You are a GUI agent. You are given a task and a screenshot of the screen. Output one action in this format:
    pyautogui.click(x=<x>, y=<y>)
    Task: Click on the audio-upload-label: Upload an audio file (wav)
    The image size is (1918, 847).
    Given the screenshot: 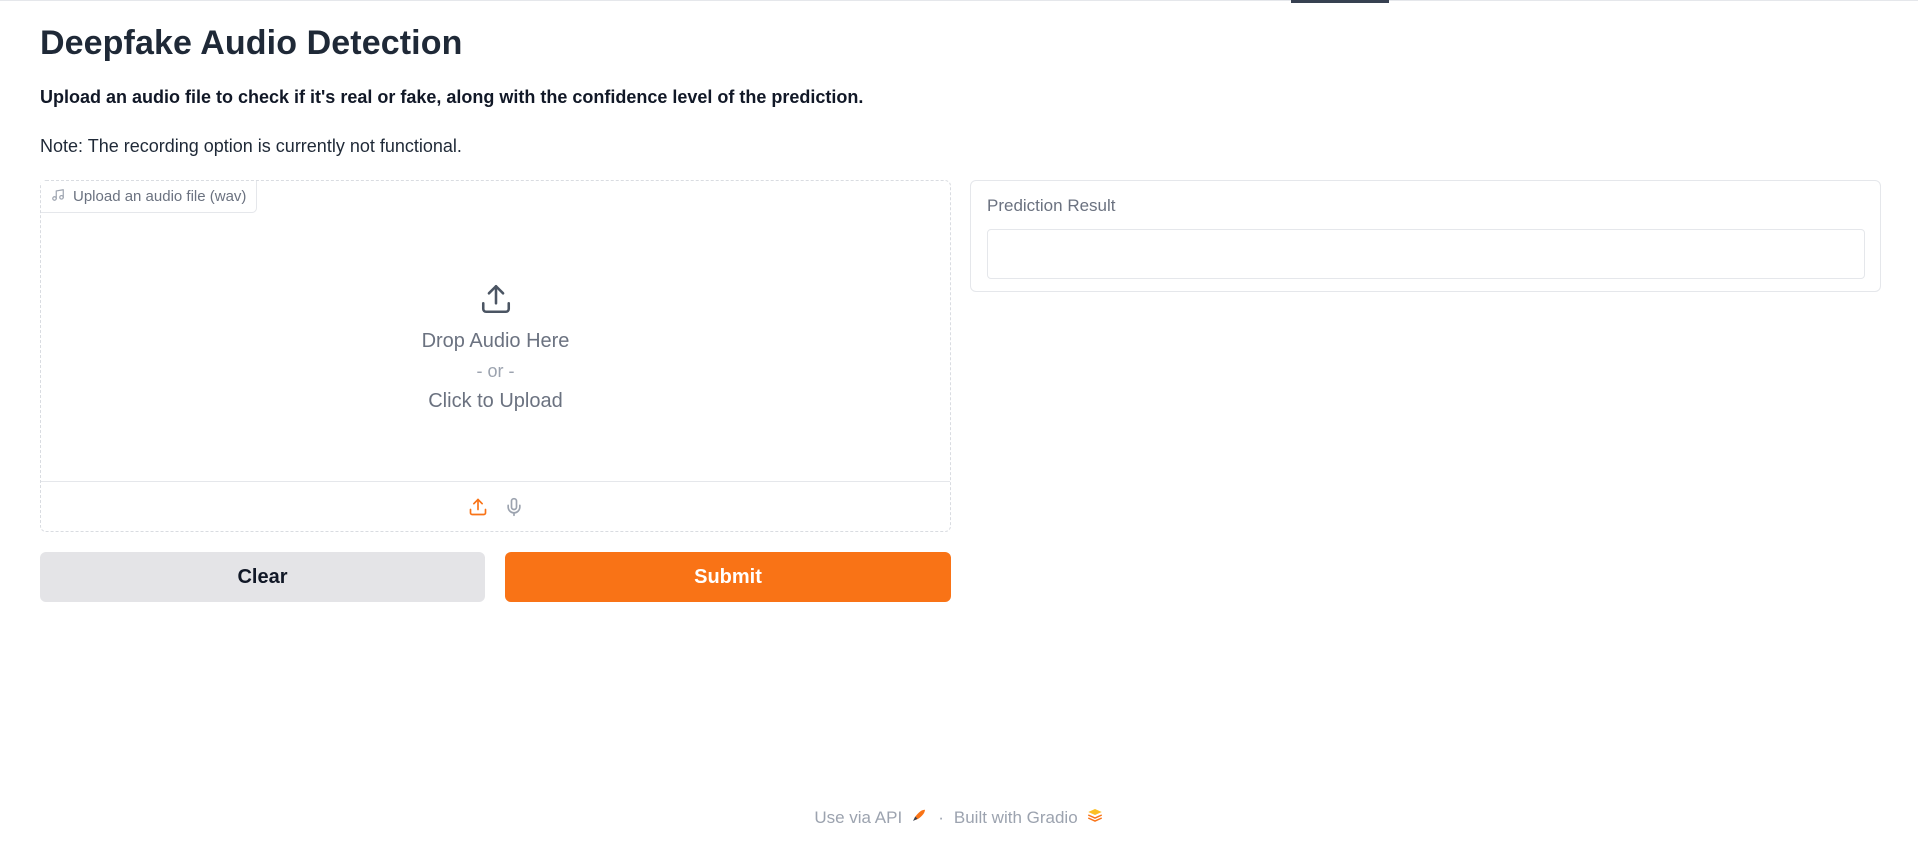 What is the action you would take?
    pyautogui.click(x=149, y=197)
    